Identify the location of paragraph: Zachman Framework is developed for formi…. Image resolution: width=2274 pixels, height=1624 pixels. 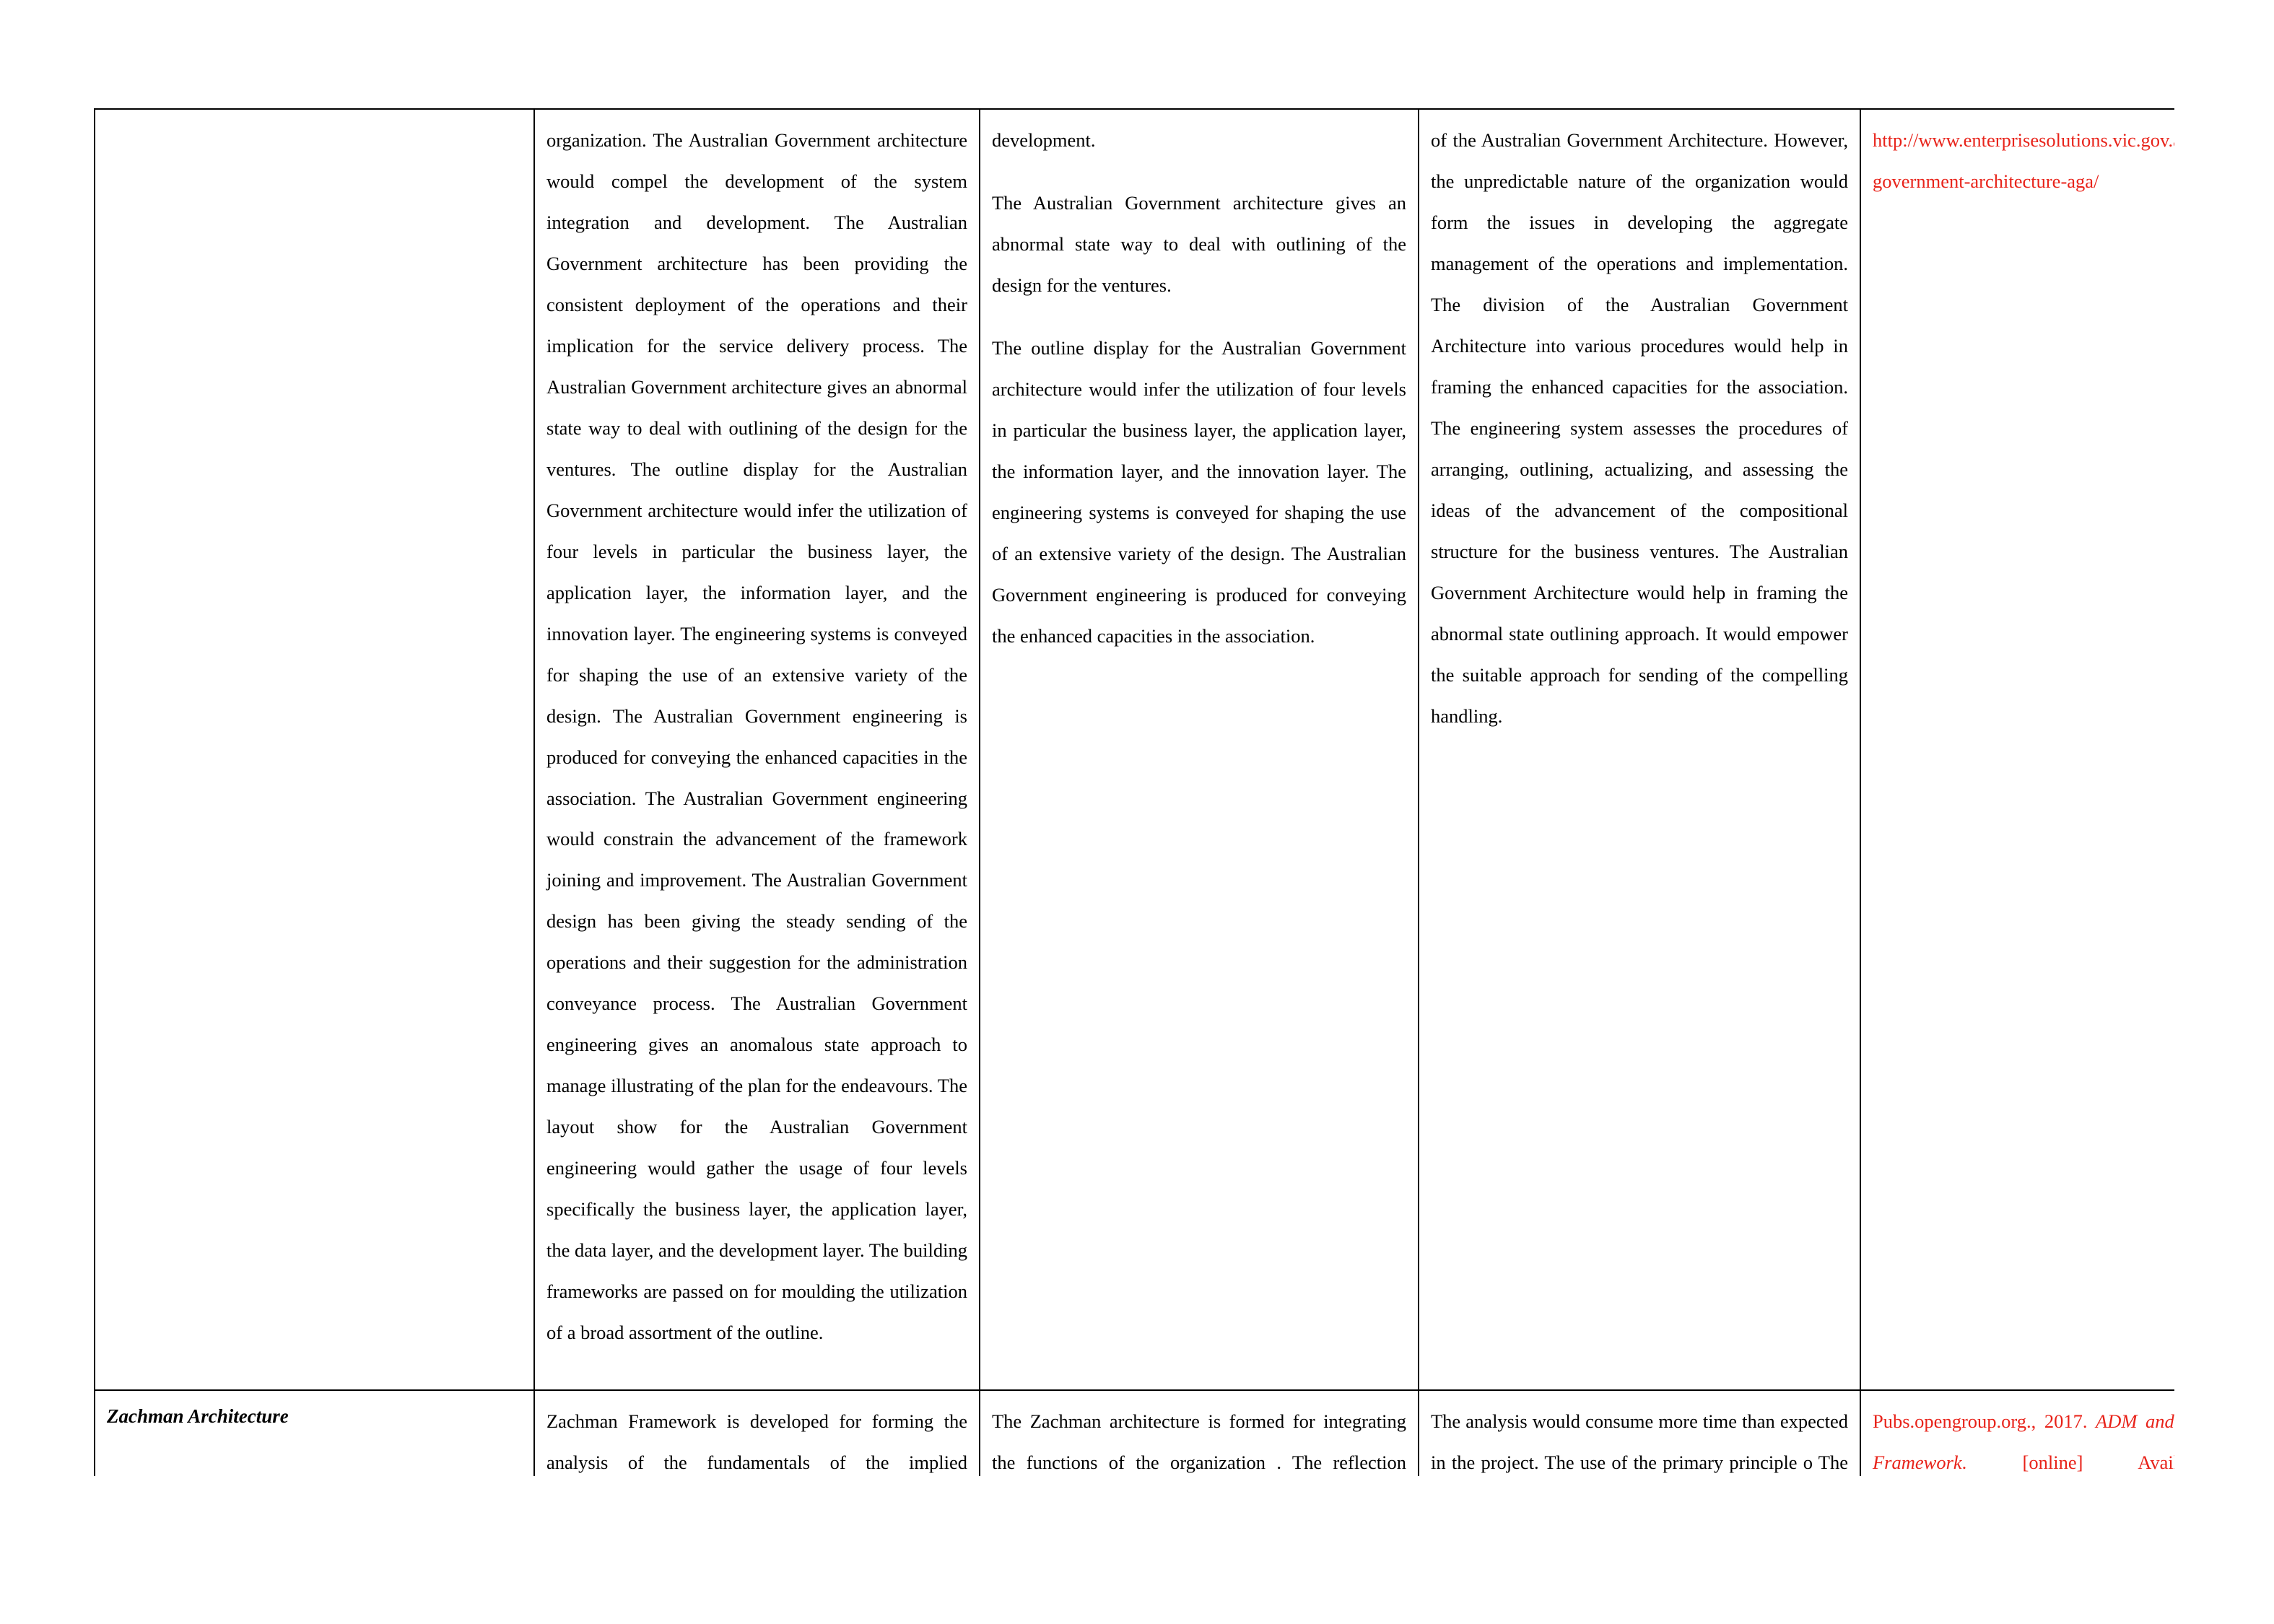
(756, 1441).